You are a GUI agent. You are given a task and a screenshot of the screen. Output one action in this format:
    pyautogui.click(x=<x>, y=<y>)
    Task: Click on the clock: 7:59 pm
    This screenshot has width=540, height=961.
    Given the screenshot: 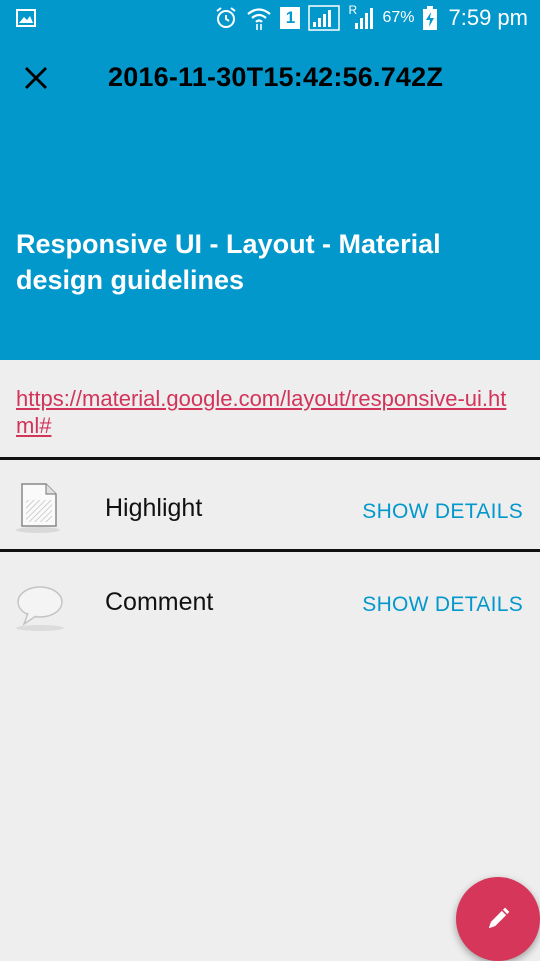 What is the action you would take?
    pyautogui.click(x=488, y=17)
    